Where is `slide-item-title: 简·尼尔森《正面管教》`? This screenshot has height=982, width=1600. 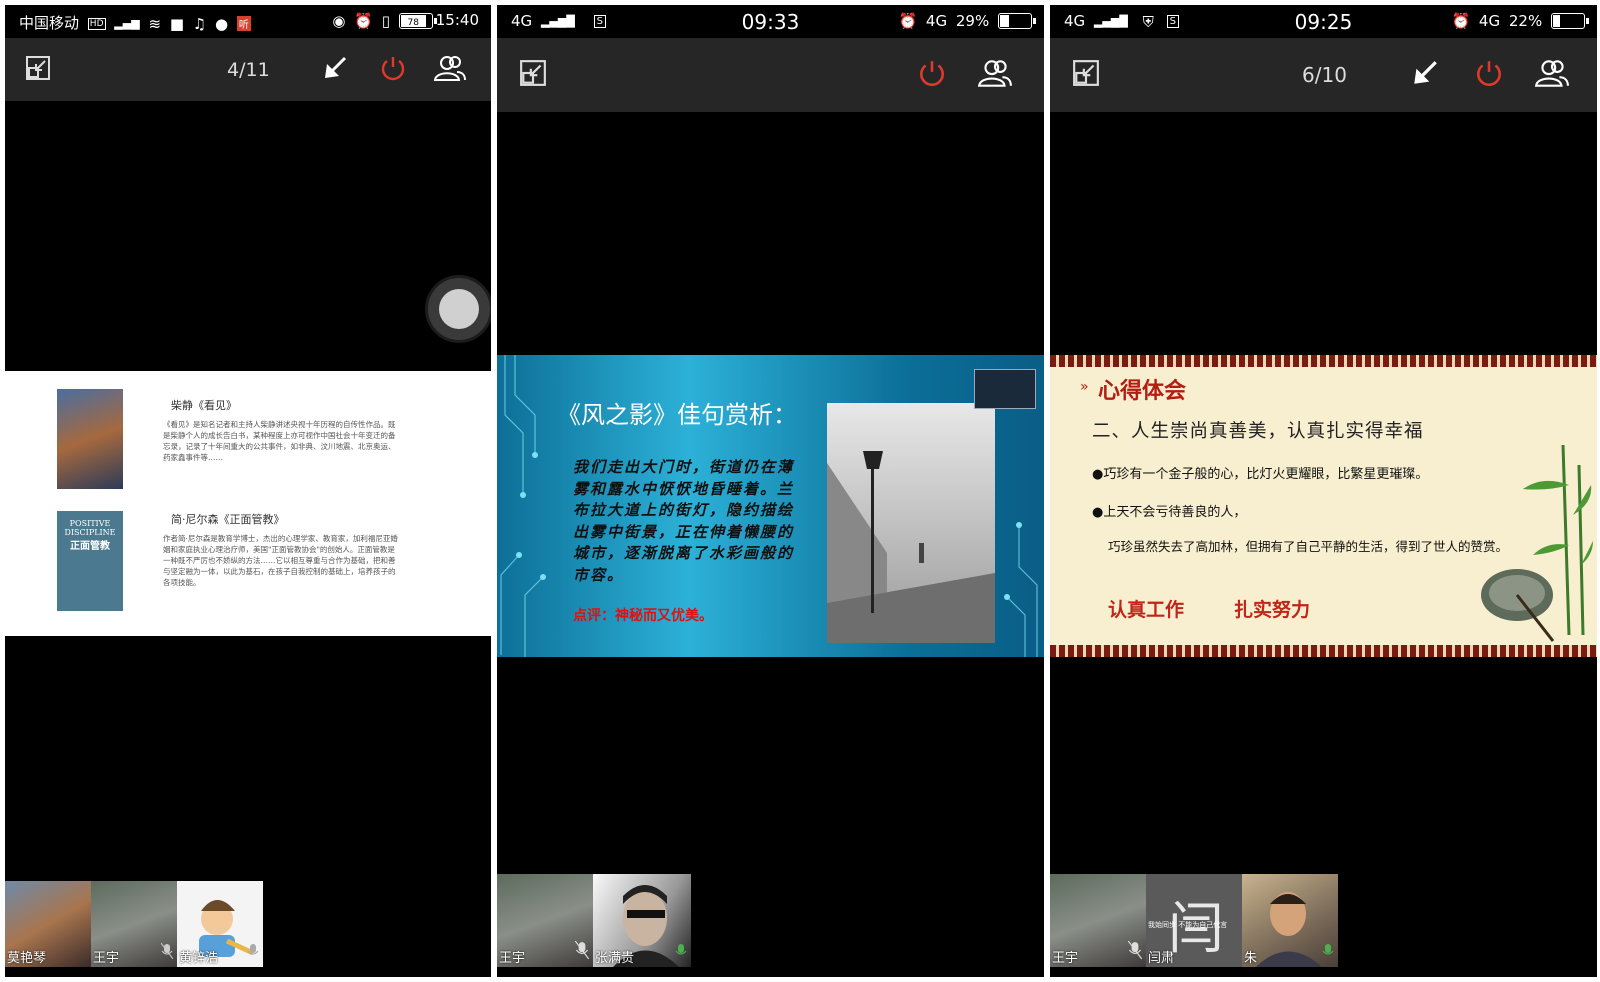 slide-item-title: 简·尼尔森《正面管教》 is located at coordinates (228, 519).